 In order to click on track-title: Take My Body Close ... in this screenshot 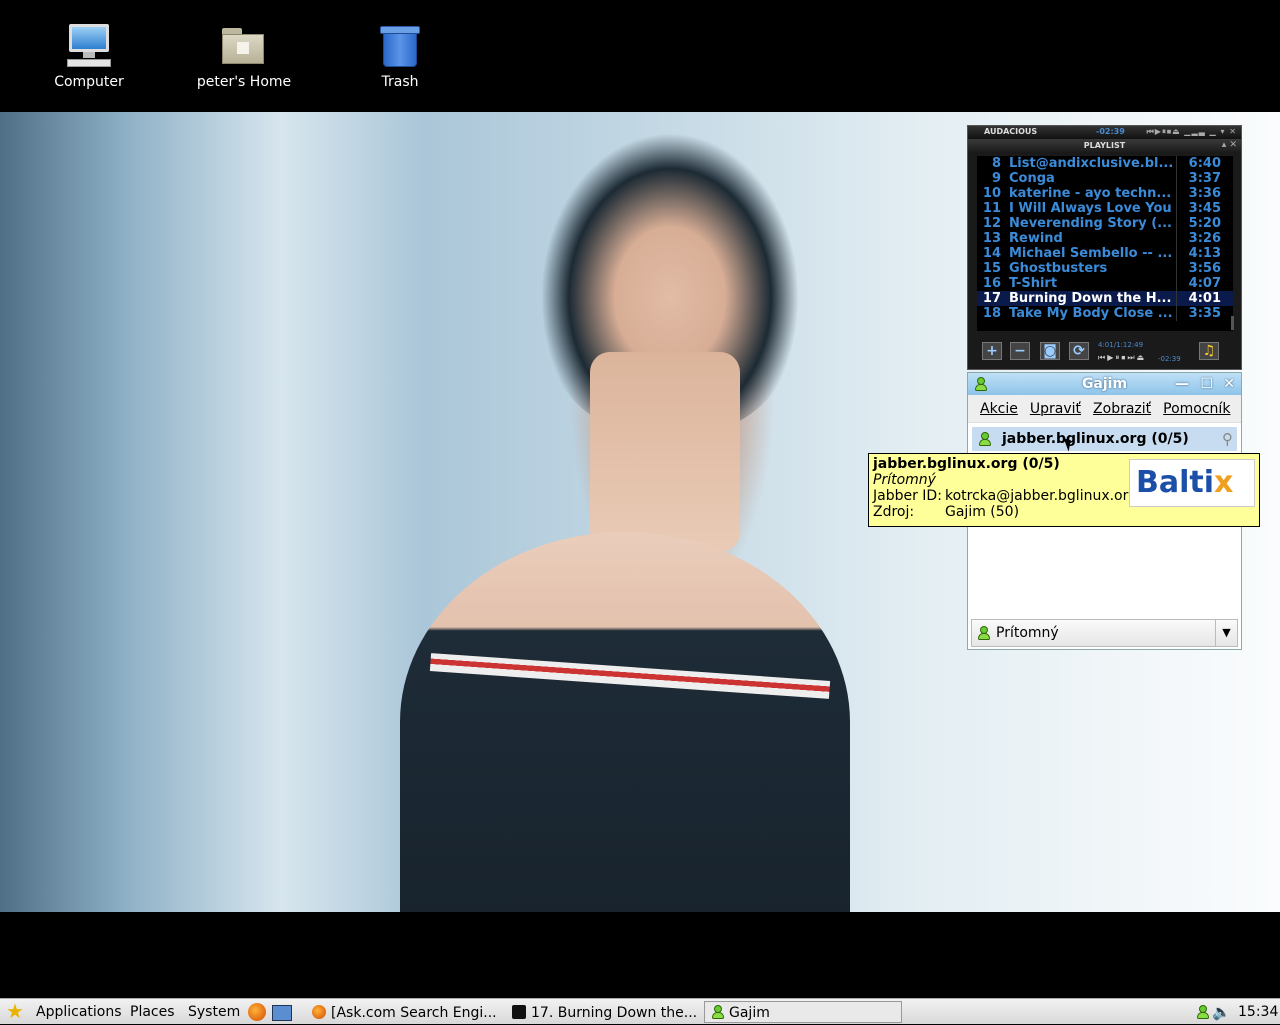, I will do `click(1092, 313)`.